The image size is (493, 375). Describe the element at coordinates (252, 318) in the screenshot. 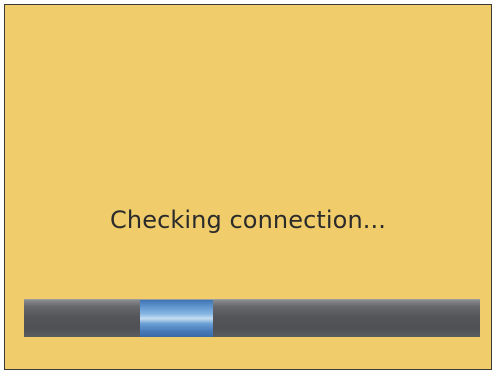

I see `progress-bar` at that location.